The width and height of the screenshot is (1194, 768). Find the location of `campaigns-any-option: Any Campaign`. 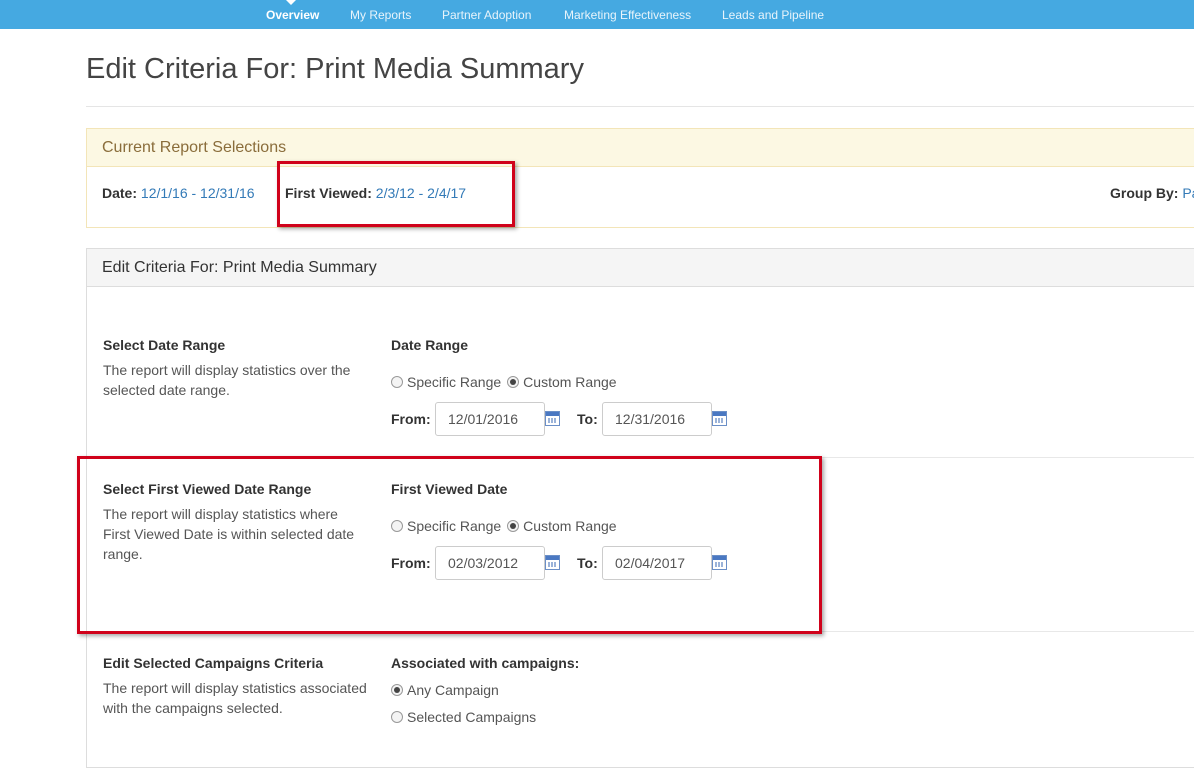

campaigns-any-option: Any Campaign is located at coordinates (445, 690).